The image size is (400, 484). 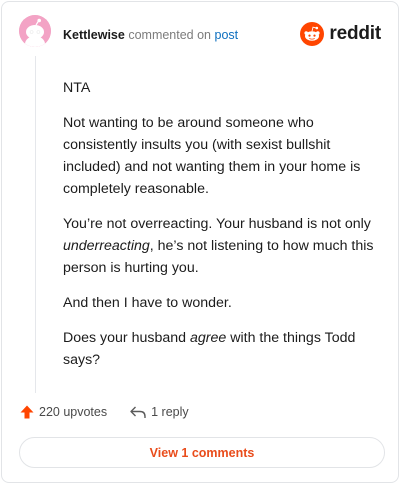 I want to click on action-text: commented on, so click(x=170, y=35).